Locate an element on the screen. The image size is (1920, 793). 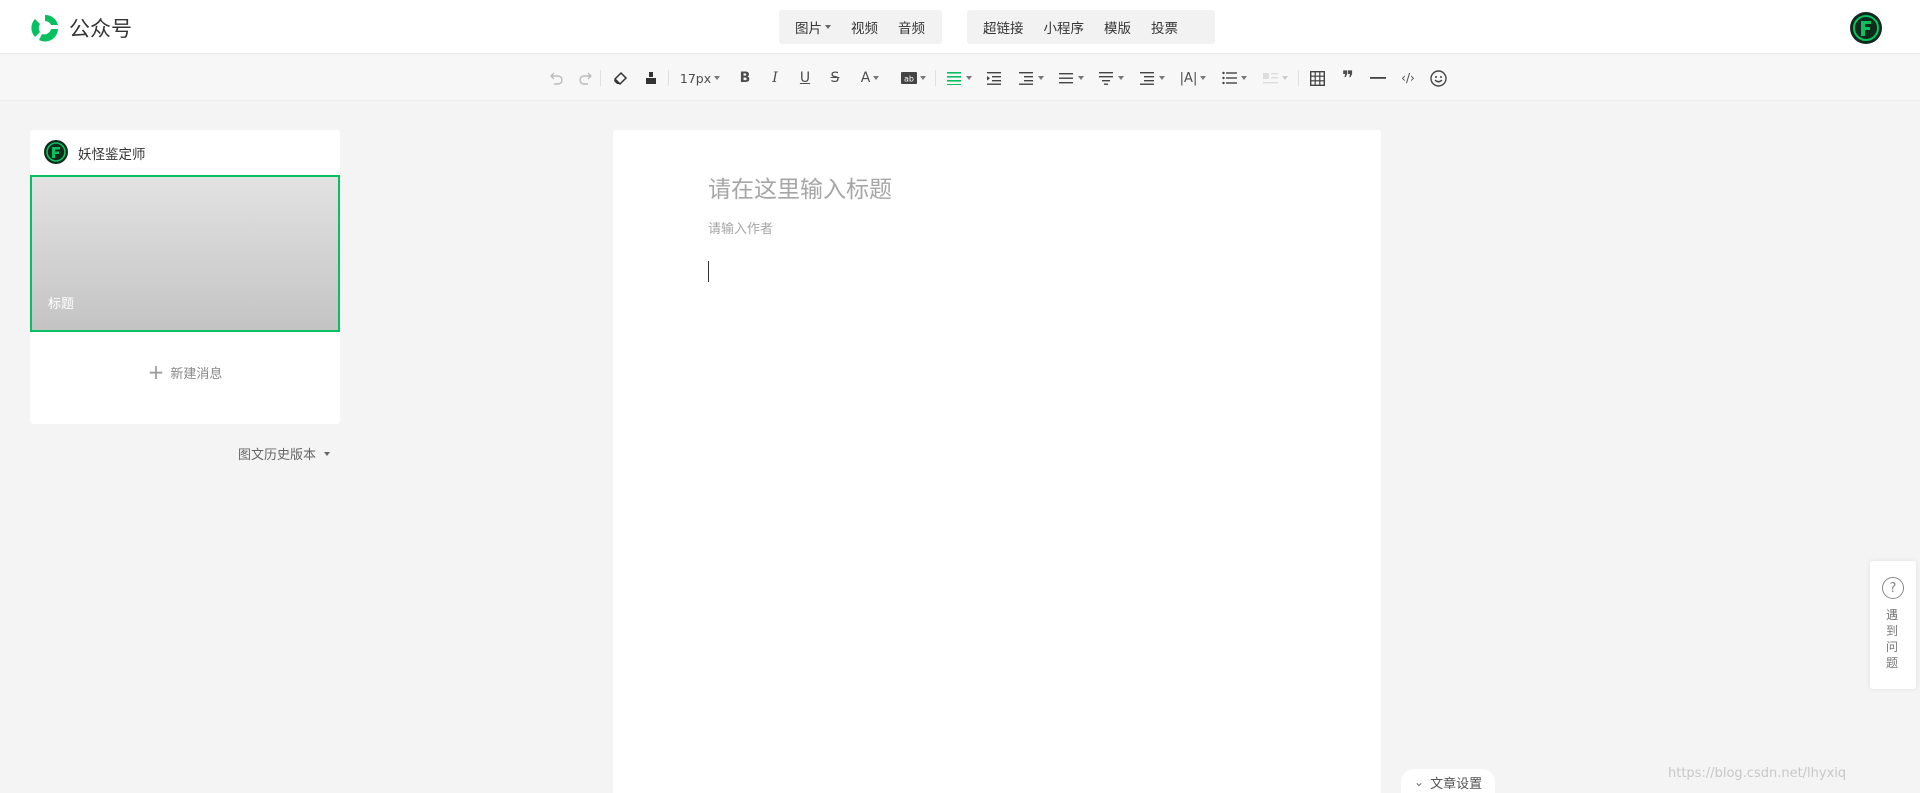
italic-icon: I is located at coordinates (775, 78).